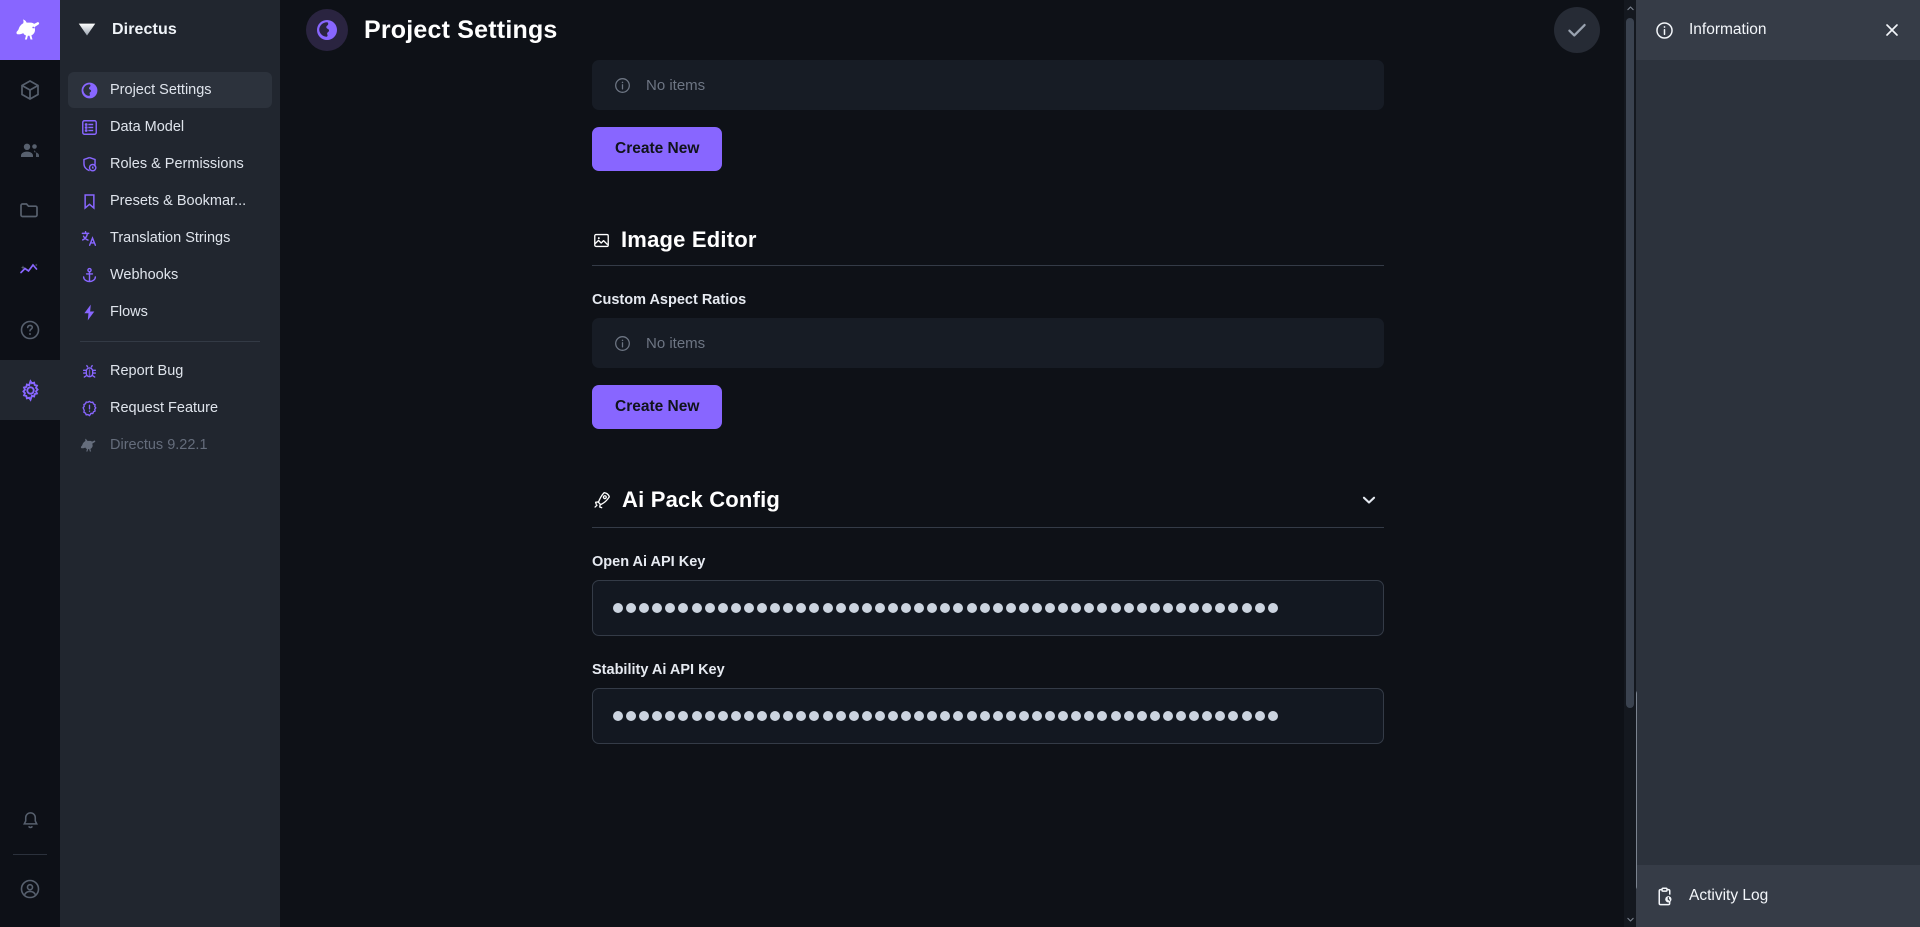 The image size is (1920, 927). I want to click on sidebar-item-translation-strings: Translation Strings, so click(170, 238).